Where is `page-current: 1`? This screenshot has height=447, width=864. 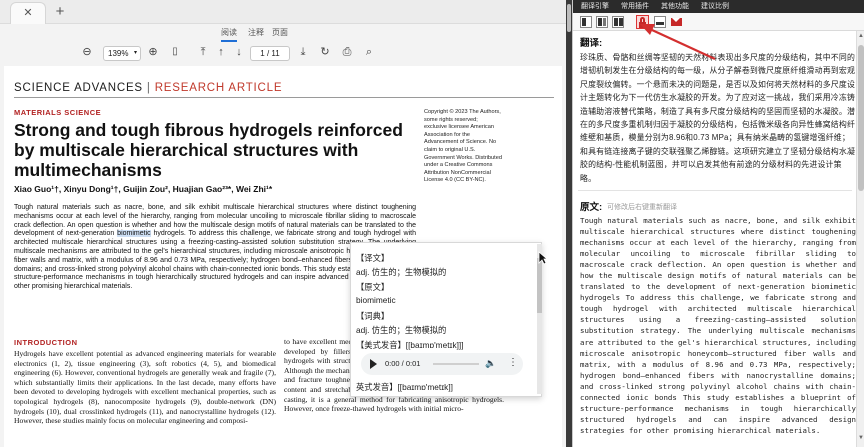
page-current: 1 is located at coordinates (262, 53).